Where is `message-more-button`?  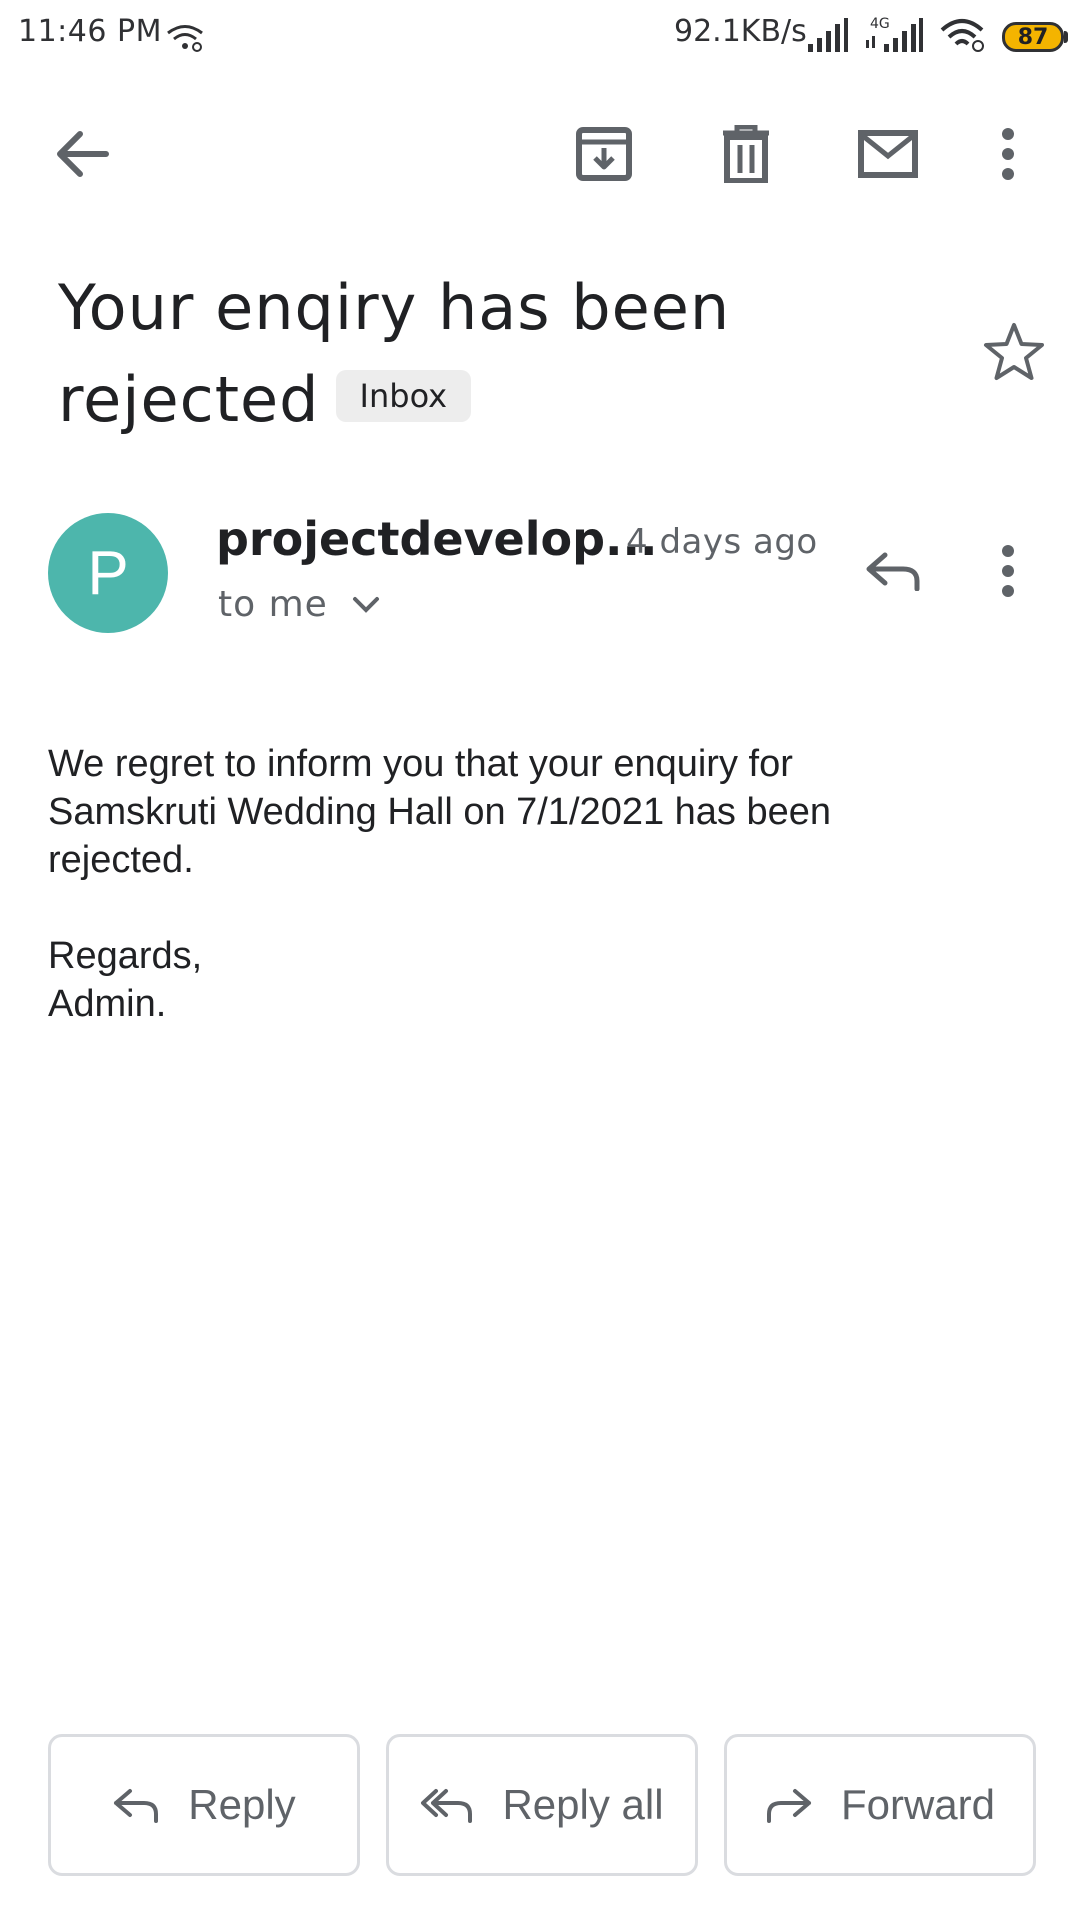 message-more-button is located at coordinates (1008, 571).